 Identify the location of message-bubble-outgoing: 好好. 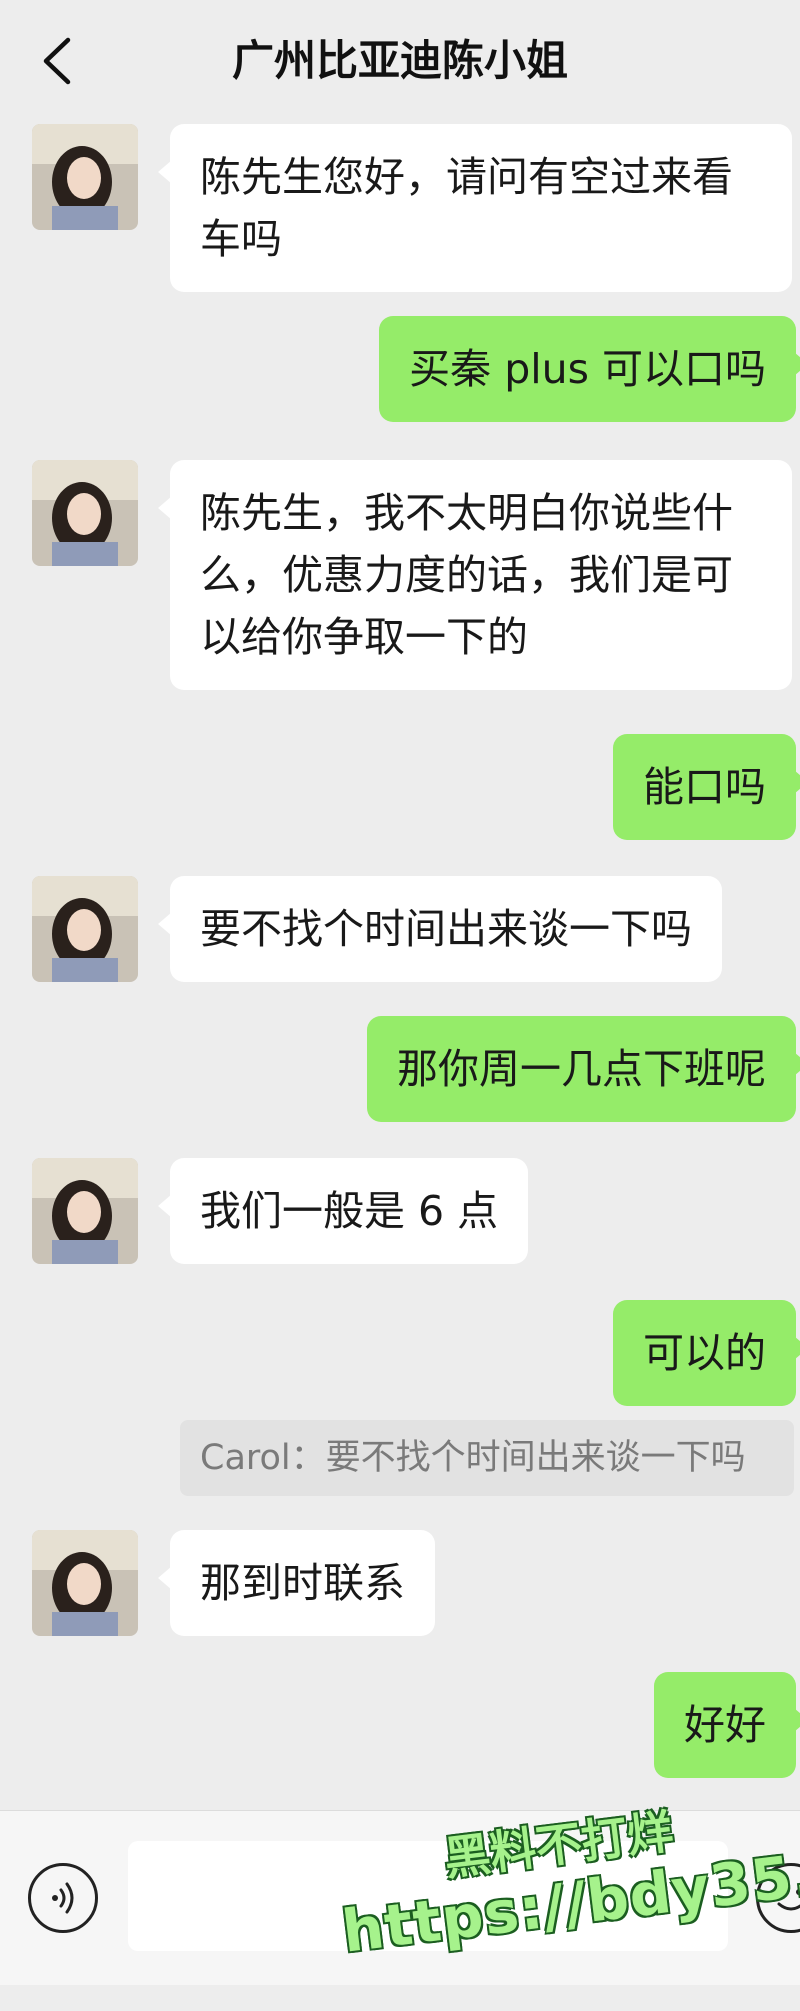
(727, 1725).